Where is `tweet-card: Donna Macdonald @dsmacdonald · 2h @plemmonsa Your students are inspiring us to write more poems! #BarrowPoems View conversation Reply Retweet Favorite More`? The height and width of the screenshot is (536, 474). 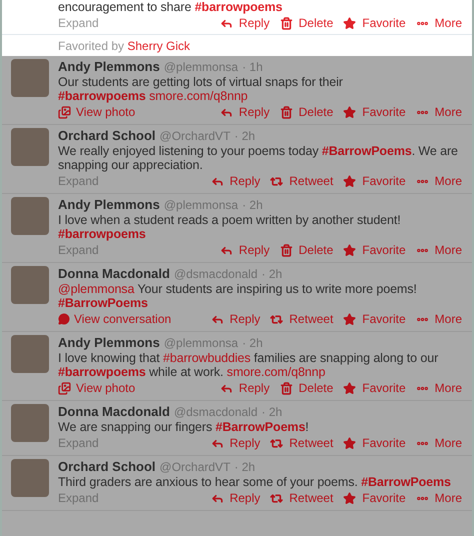 tweet-card: Donna Macdonald @dsmacdonald · 2h @plemmonsa Your students are inspiring us to write more poems! #BarrowPoems View conversation Reply Retweet Favorite More is located at coordinates (237, 297).